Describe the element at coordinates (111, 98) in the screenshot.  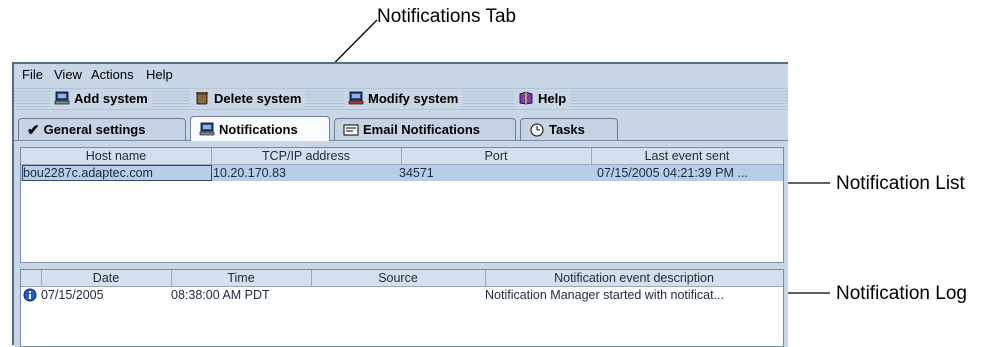
I see `add-system-label: Add system` at that location.